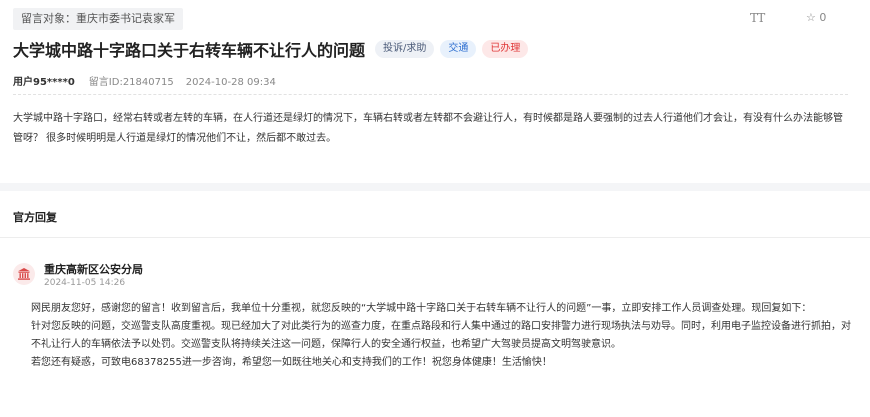 This screenshot has width=870, height=417. I want to click on reply-org-name: 重庆高新区公安分局, so click(93, 269).